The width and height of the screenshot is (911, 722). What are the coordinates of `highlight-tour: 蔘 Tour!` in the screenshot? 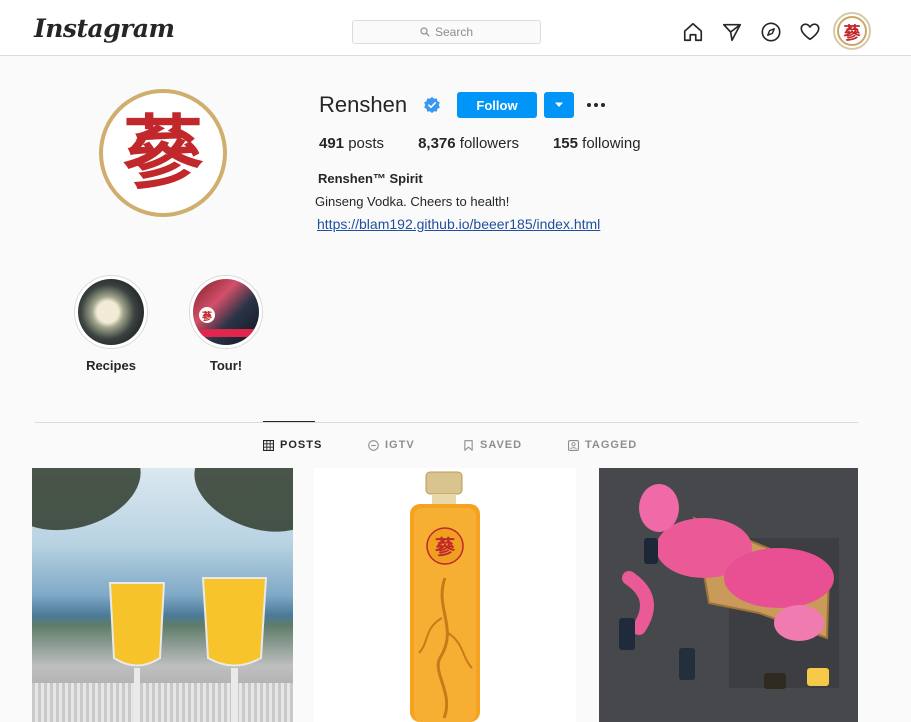 It's located at (226, 324).